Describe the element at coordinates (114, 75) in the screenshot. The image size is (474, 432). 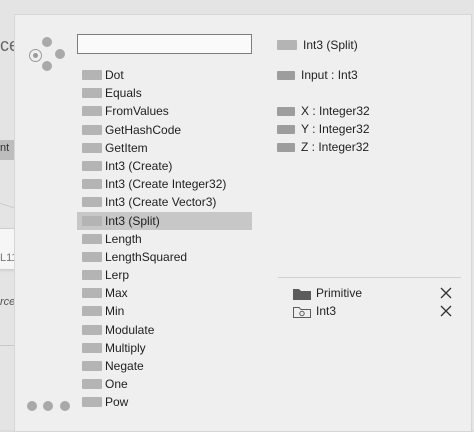
I see `result-label: Dot` at that location.